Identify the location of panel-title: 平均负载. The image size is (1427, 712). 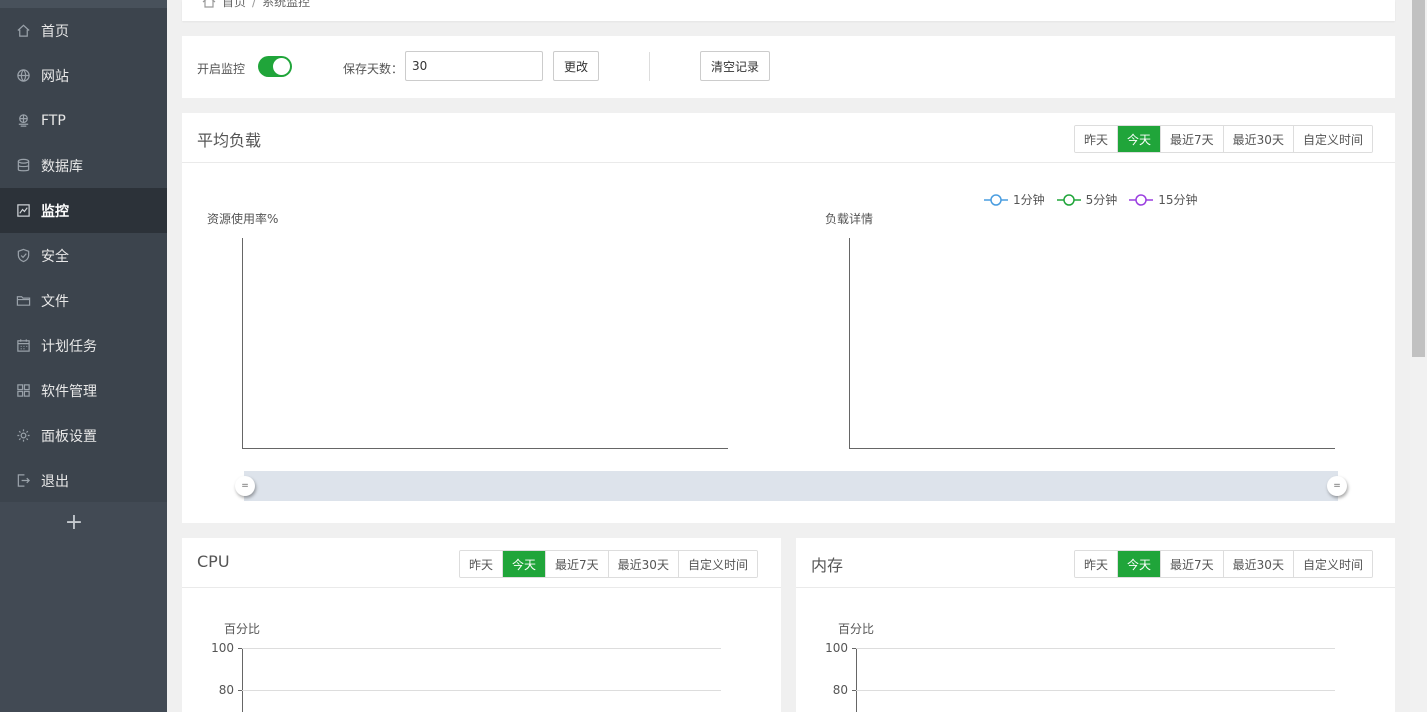
(229, 140).